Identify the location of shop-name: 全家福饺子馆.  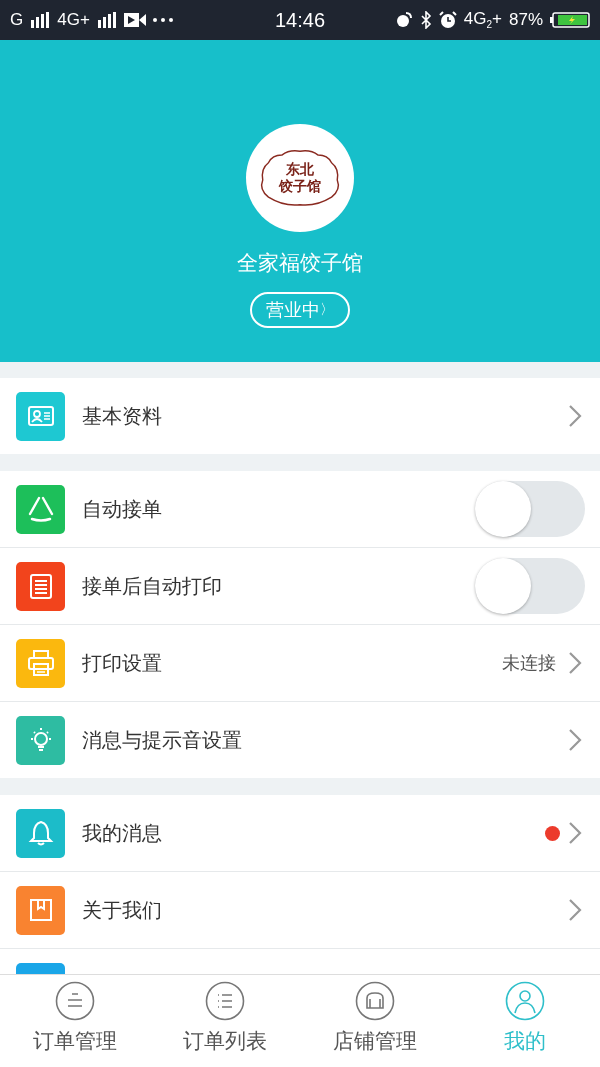
(300, 263).